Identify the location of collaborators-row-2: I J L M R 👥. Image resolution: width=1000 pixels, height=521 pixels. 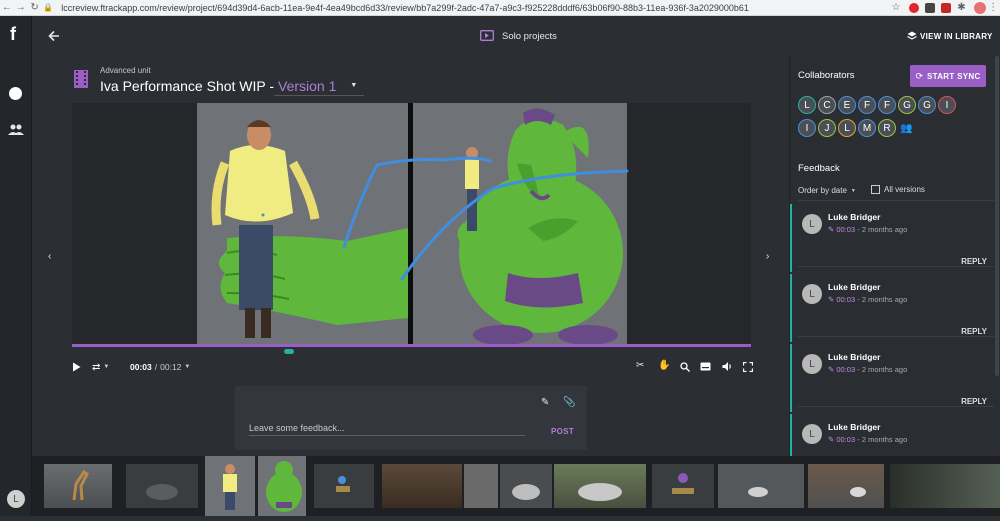
(855, 128).